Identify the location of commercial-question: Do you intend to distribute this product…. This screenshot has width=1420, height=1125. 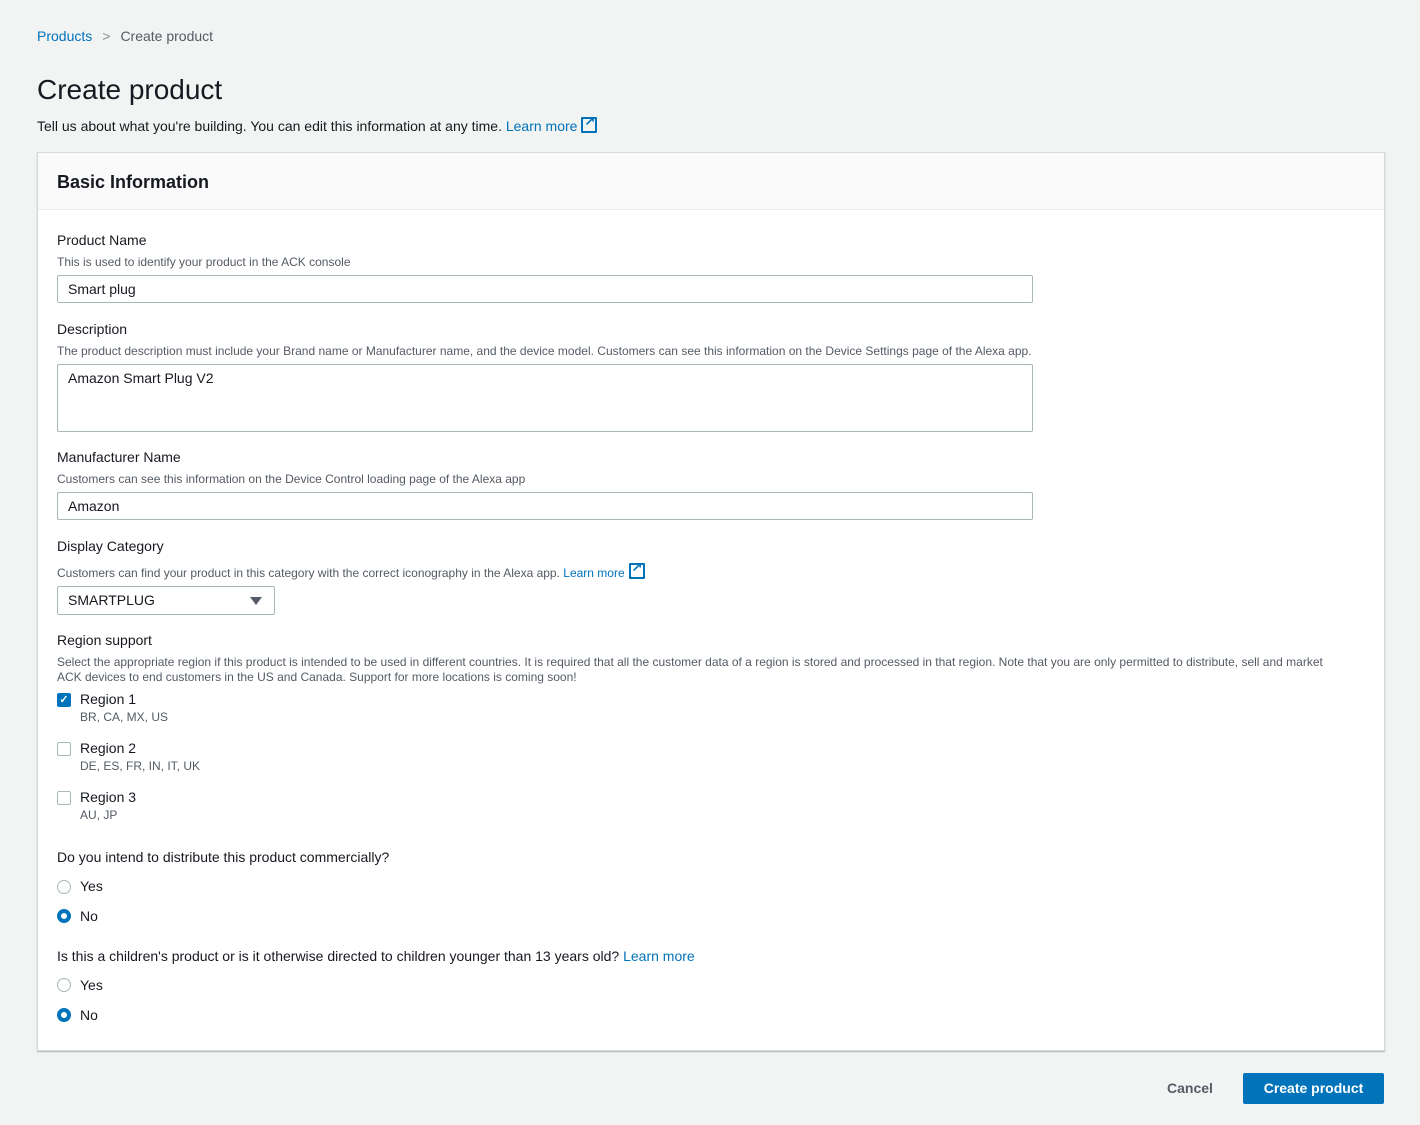
(223, 857).